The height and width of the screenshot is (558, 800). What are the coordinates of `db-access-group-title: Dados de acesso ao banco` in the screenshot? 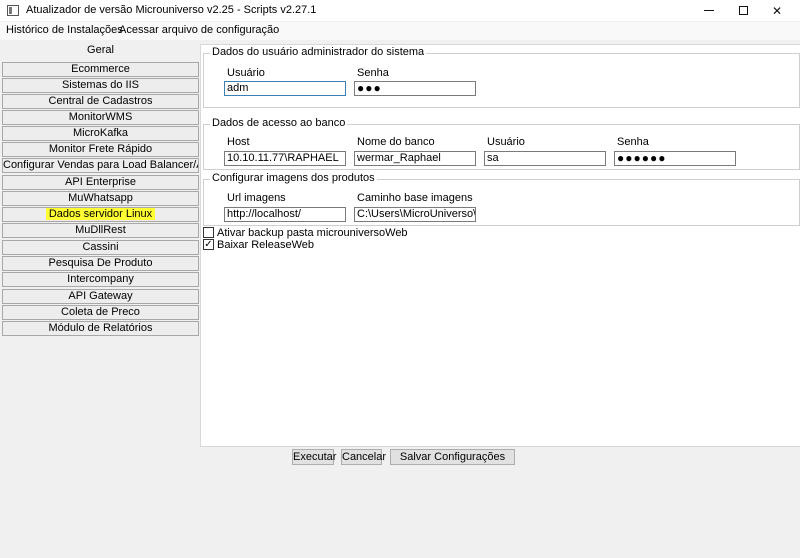 It's located at (279, 123).